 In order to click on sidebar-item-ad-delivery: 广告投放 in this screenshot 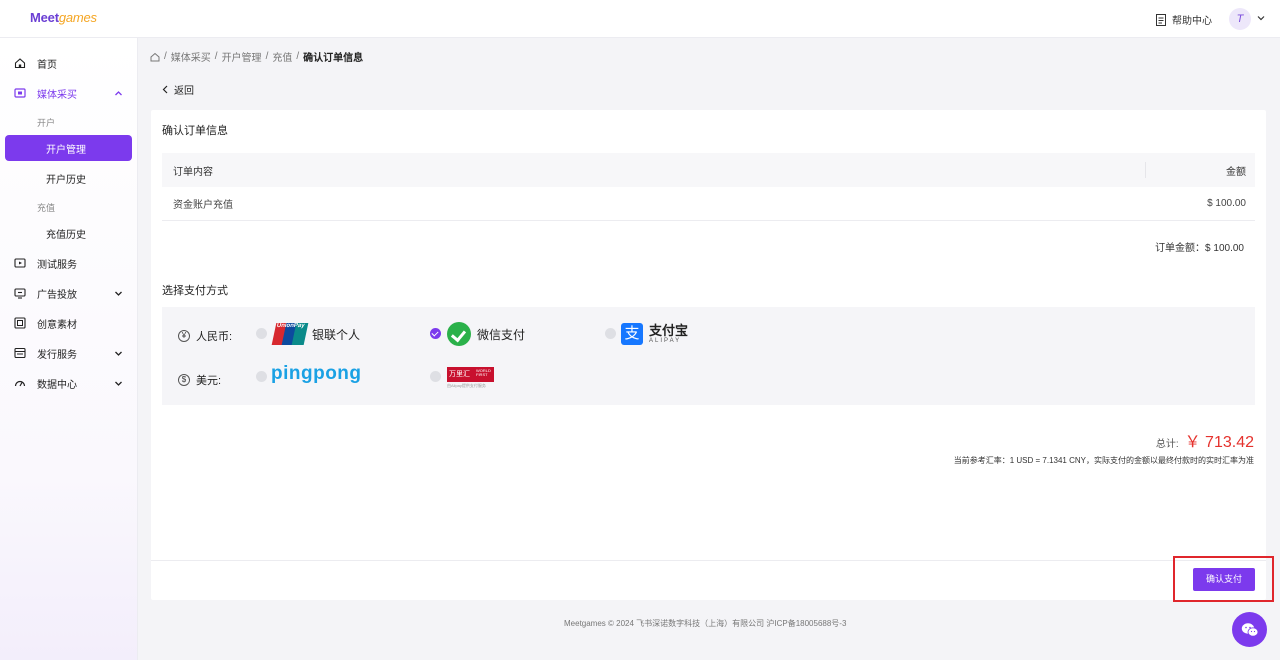, I will do `click(69, 293)`.